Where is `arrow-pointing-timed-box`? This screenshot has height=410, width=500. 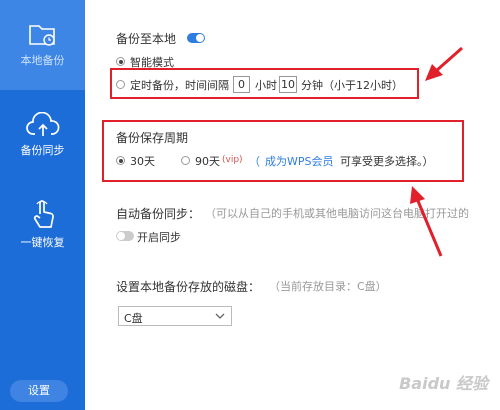 arrow-pointing-timed-box is located at coordinates (444, 63).